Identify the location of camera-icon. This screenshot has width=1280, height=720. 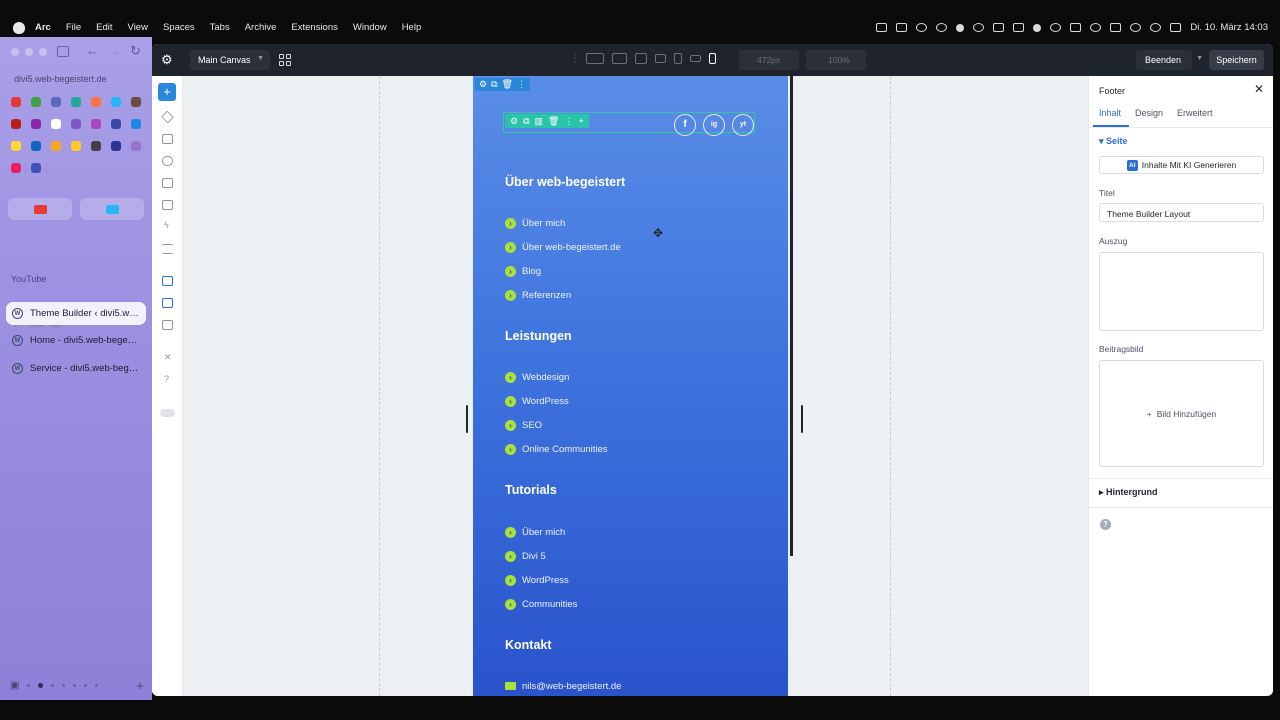
(902, 27).